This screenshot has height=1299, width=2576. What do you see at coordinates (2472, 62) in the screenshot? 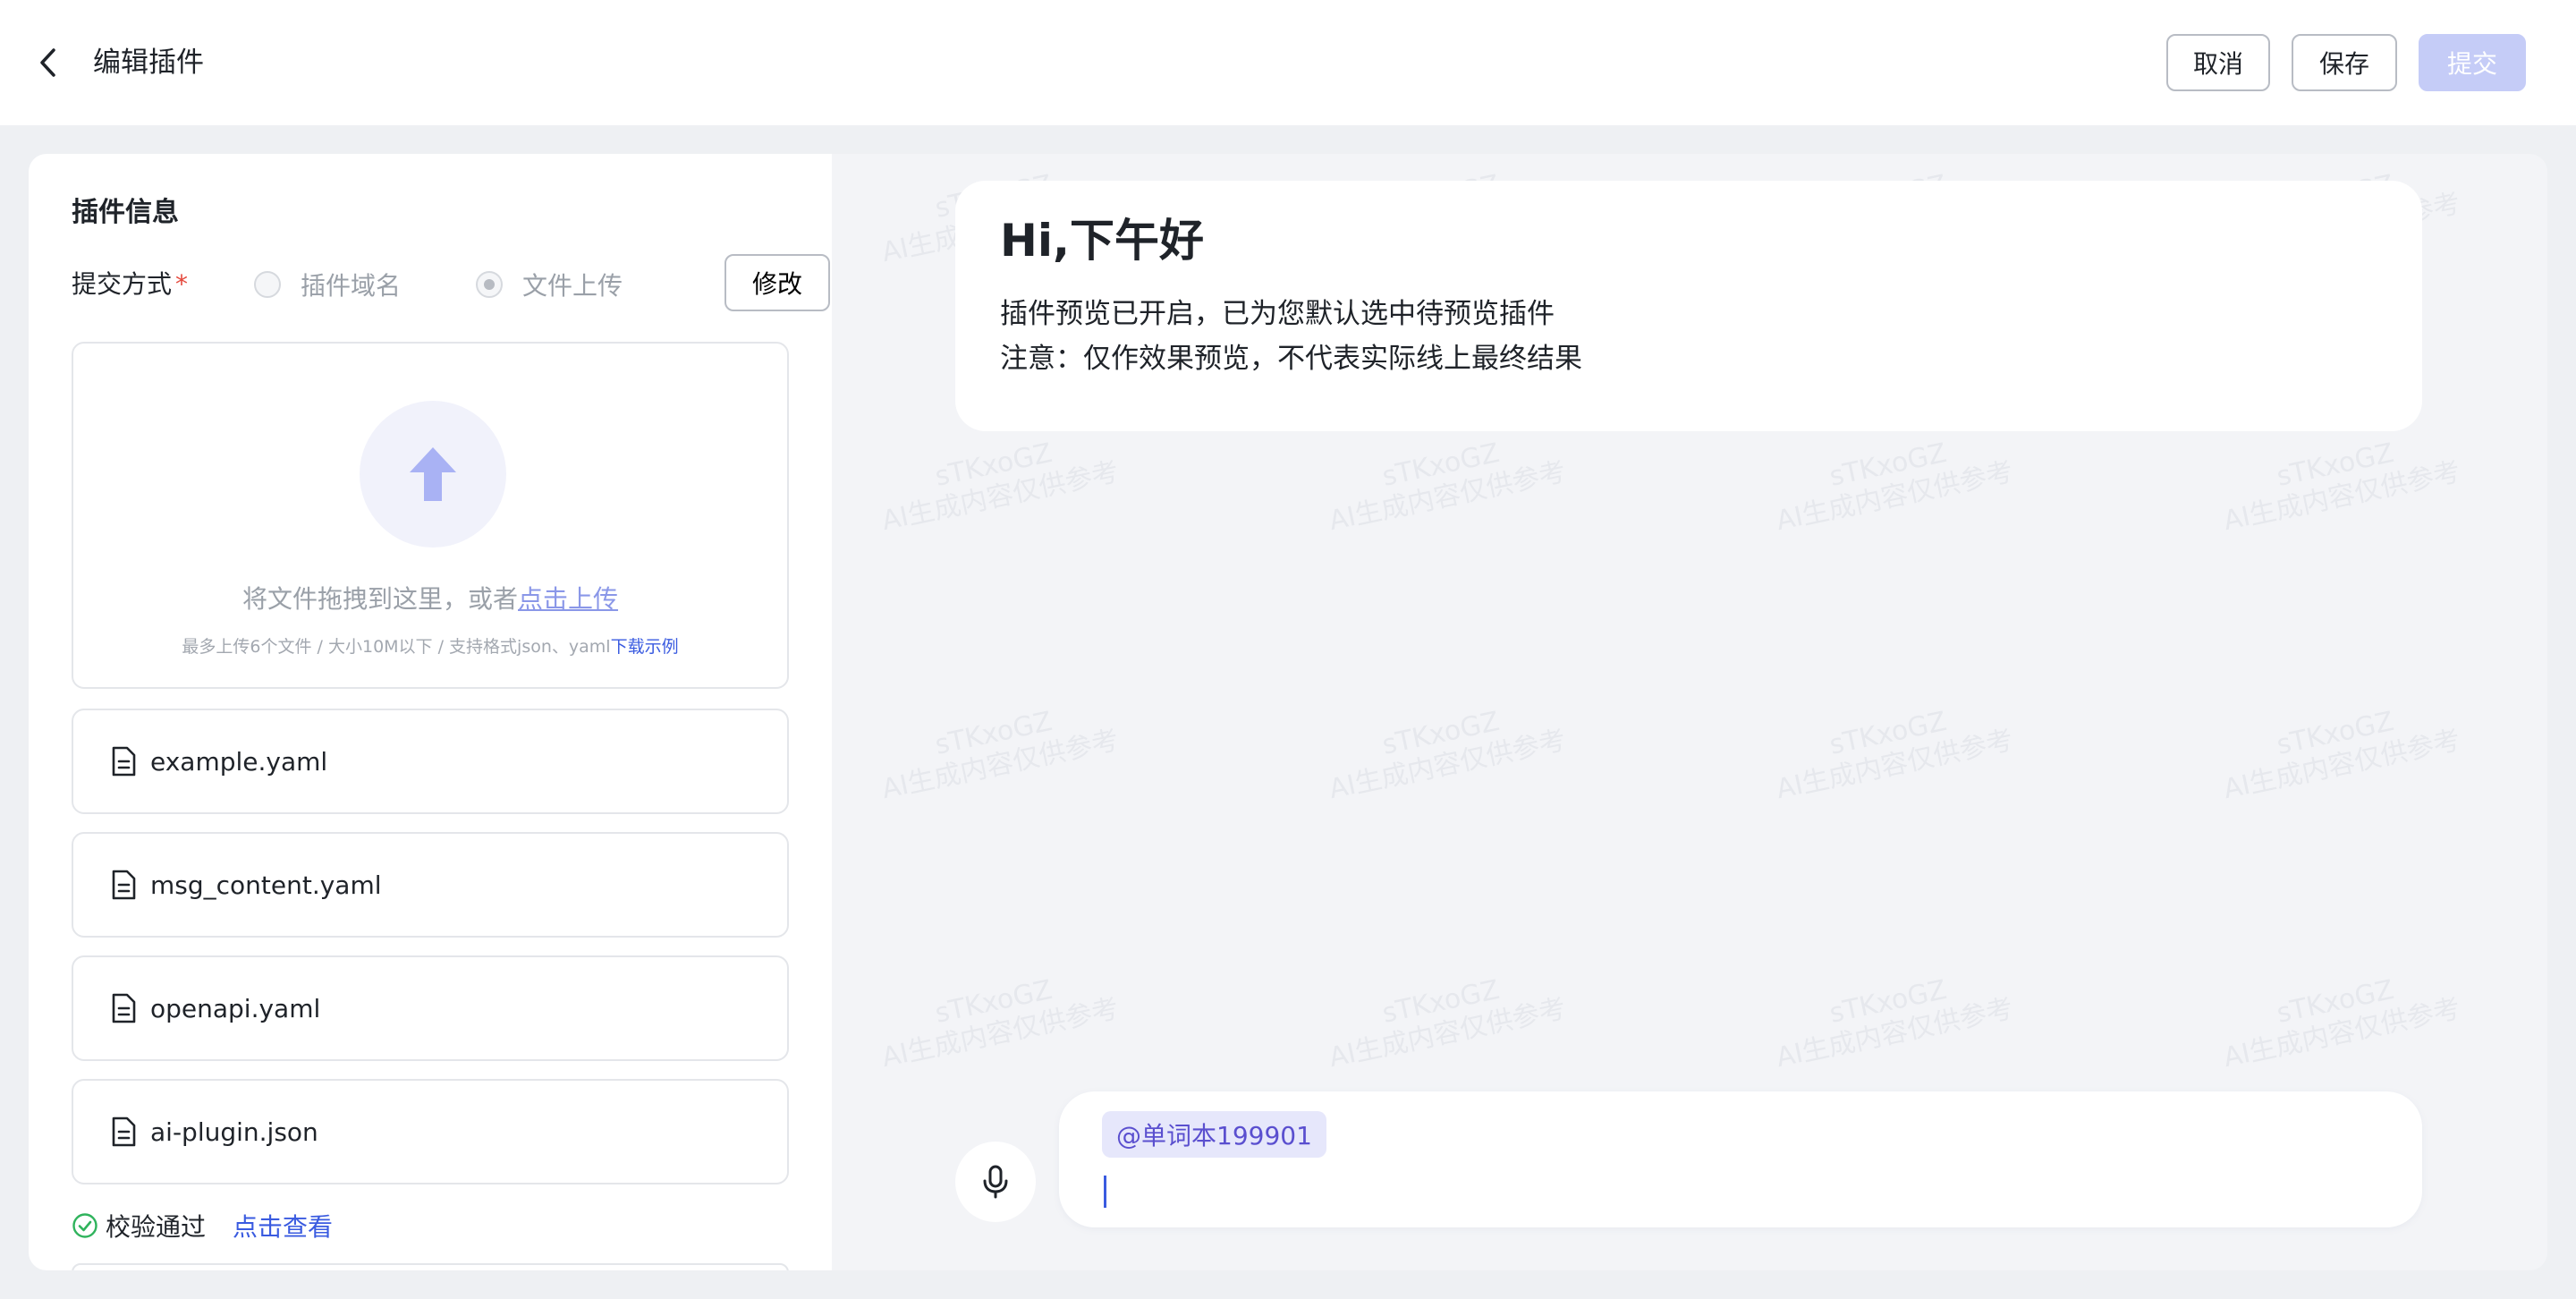
I see `submit-button: 提交` at bounding box center [2472, 62].